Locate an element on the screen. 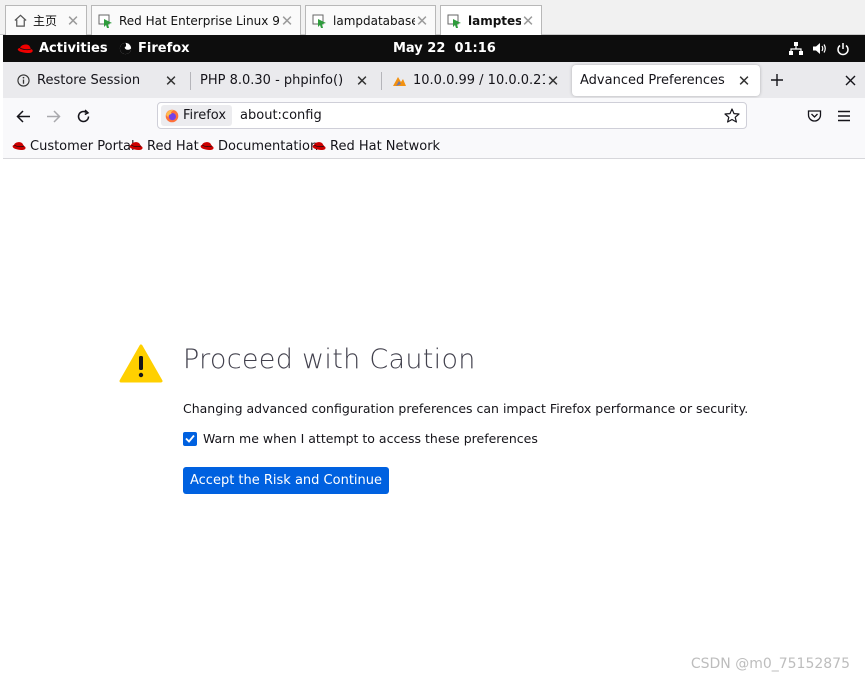  page-title: Proceed with Caution is located at coordinates (329, 359).